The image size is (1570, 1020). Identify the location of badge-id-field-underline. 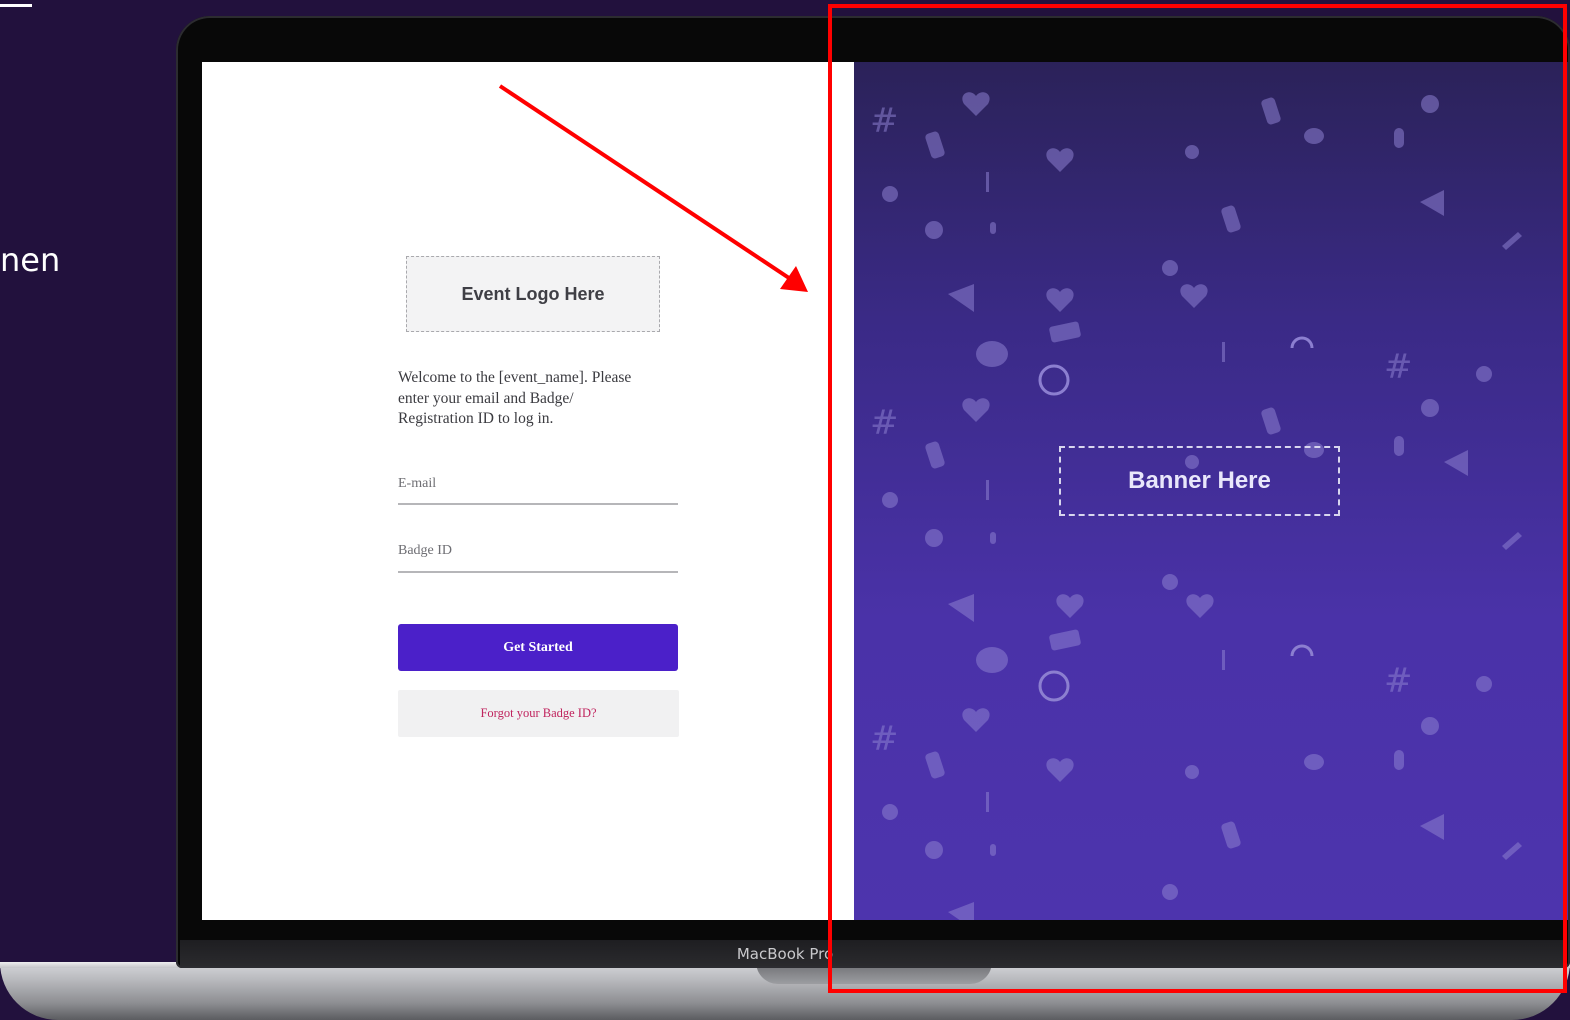
(538, 572).